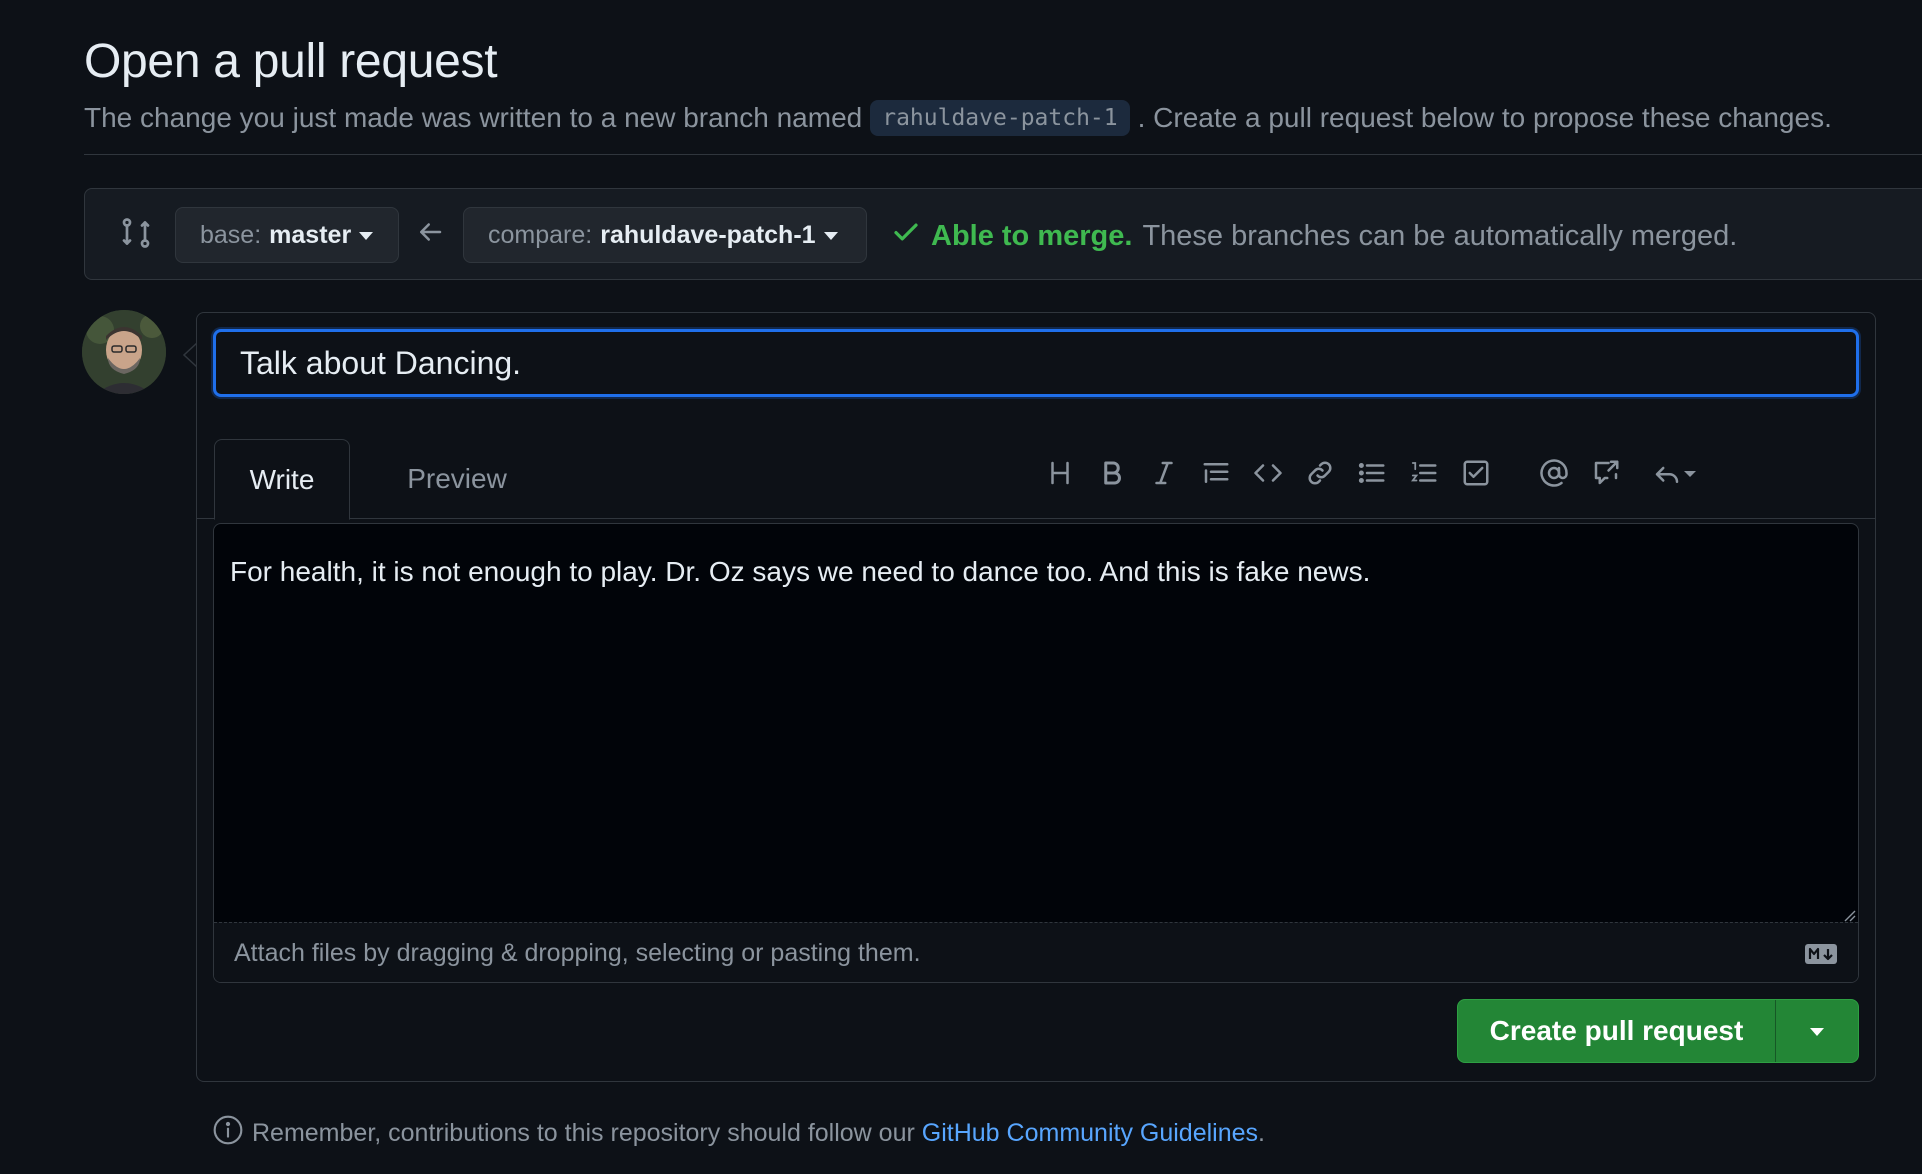 The height and width of the screenshot is (1174, 1922). I want to click on merge-ok-text: Able to merge., so click(1032, 235).